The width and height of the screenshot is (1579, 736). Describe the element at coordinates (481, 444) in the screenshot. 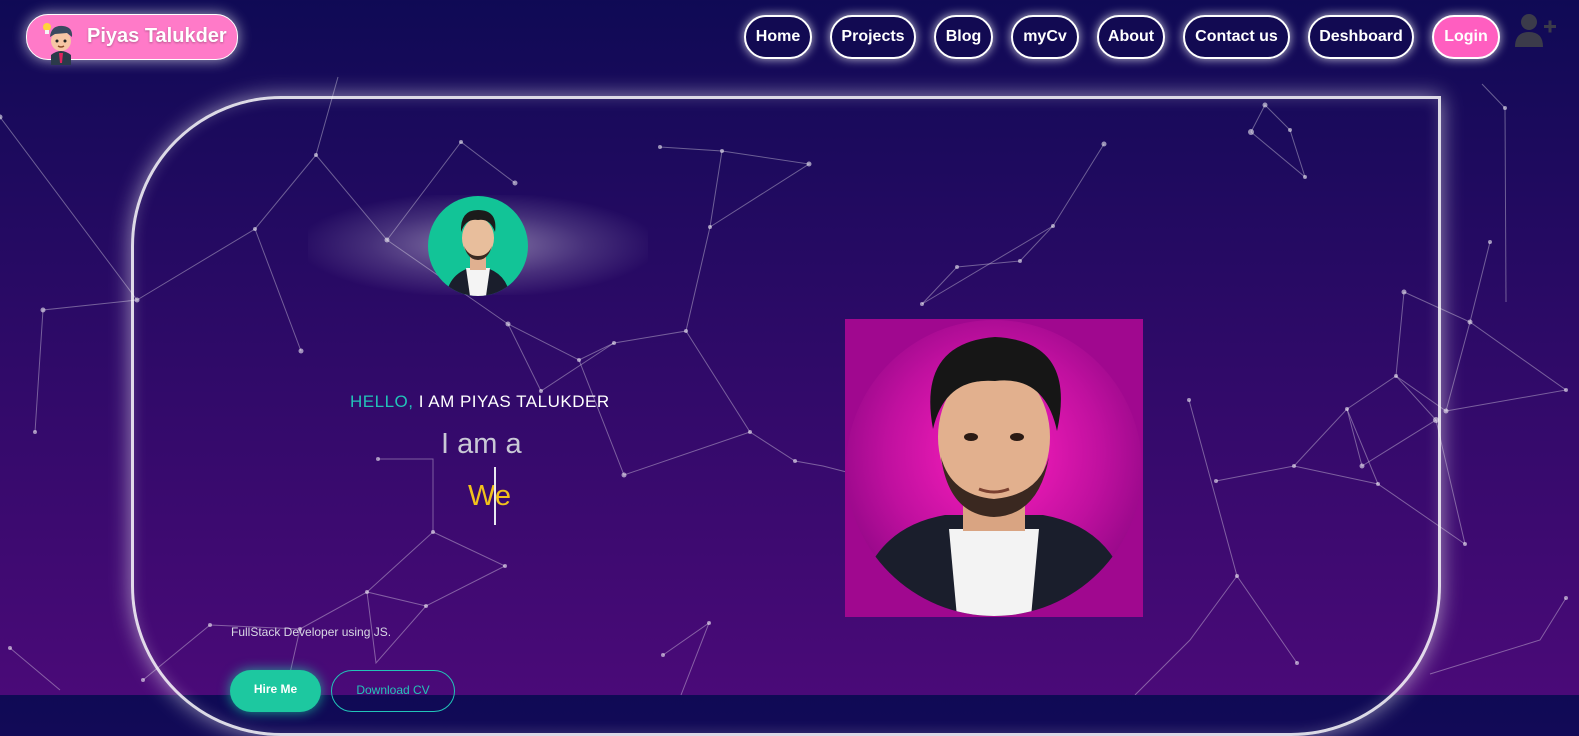

I see `i-am-a-text: I am a` at that location.